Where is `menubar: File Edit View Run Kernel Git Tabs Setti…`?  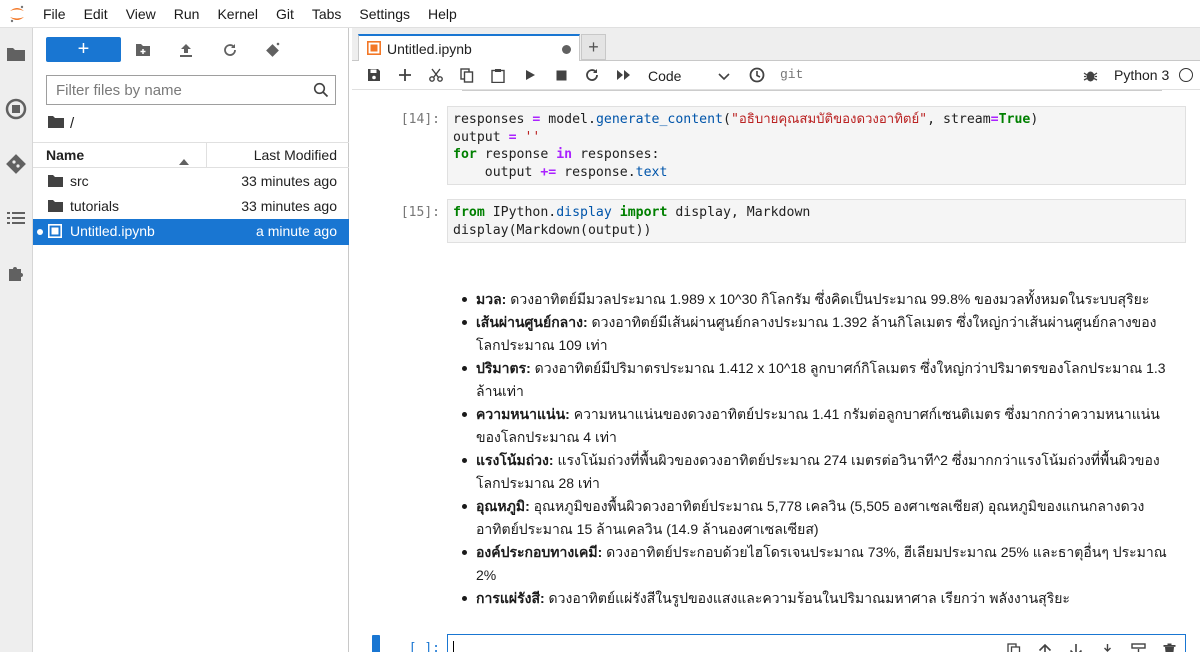
menubar: File Edit View Run Kernel Git Tabs Setti… is located at coordinates (600, 14).